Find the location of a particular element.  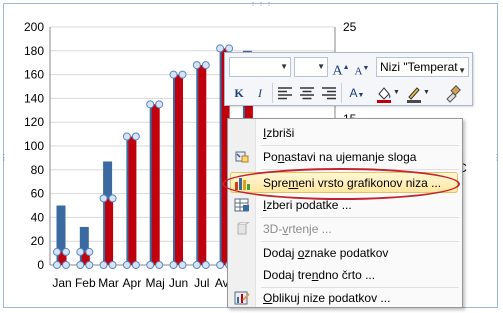

mini-toolbar: ▼ ▼ A▲ A▼ Nizi "Temperatu ▼ K I A▼ ▼ ▼ is located at coordinates (348, 79).